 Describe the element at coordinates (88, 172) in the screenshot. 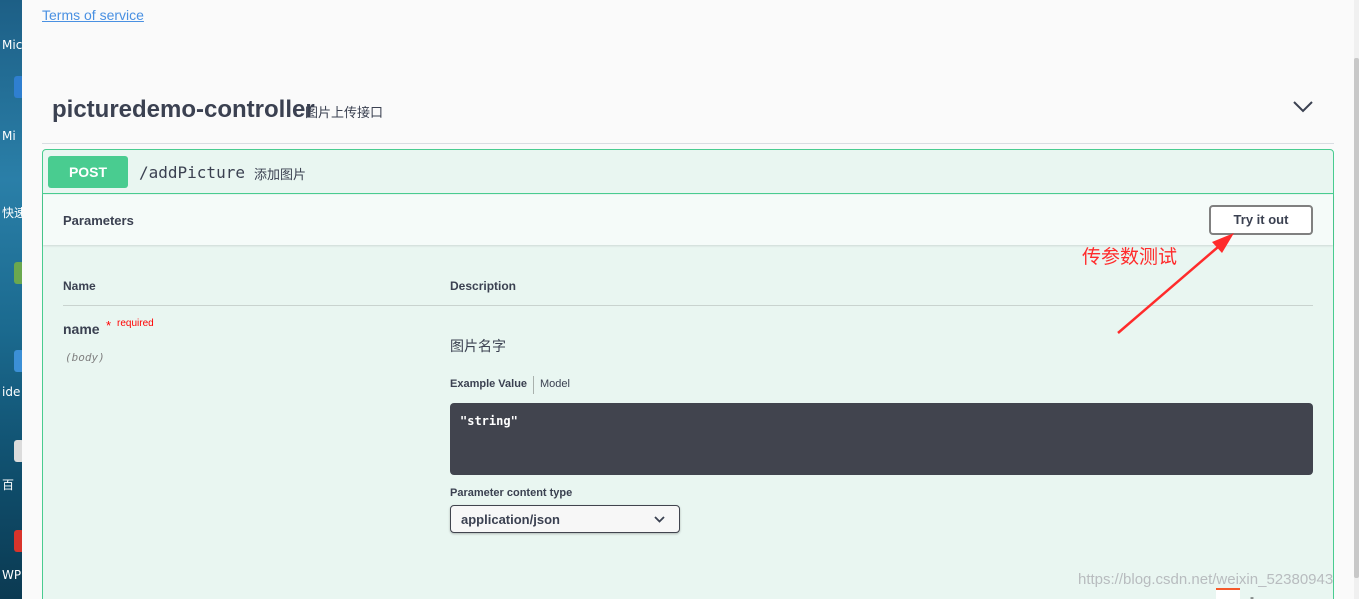

I see `method-badge: POST` at that location.